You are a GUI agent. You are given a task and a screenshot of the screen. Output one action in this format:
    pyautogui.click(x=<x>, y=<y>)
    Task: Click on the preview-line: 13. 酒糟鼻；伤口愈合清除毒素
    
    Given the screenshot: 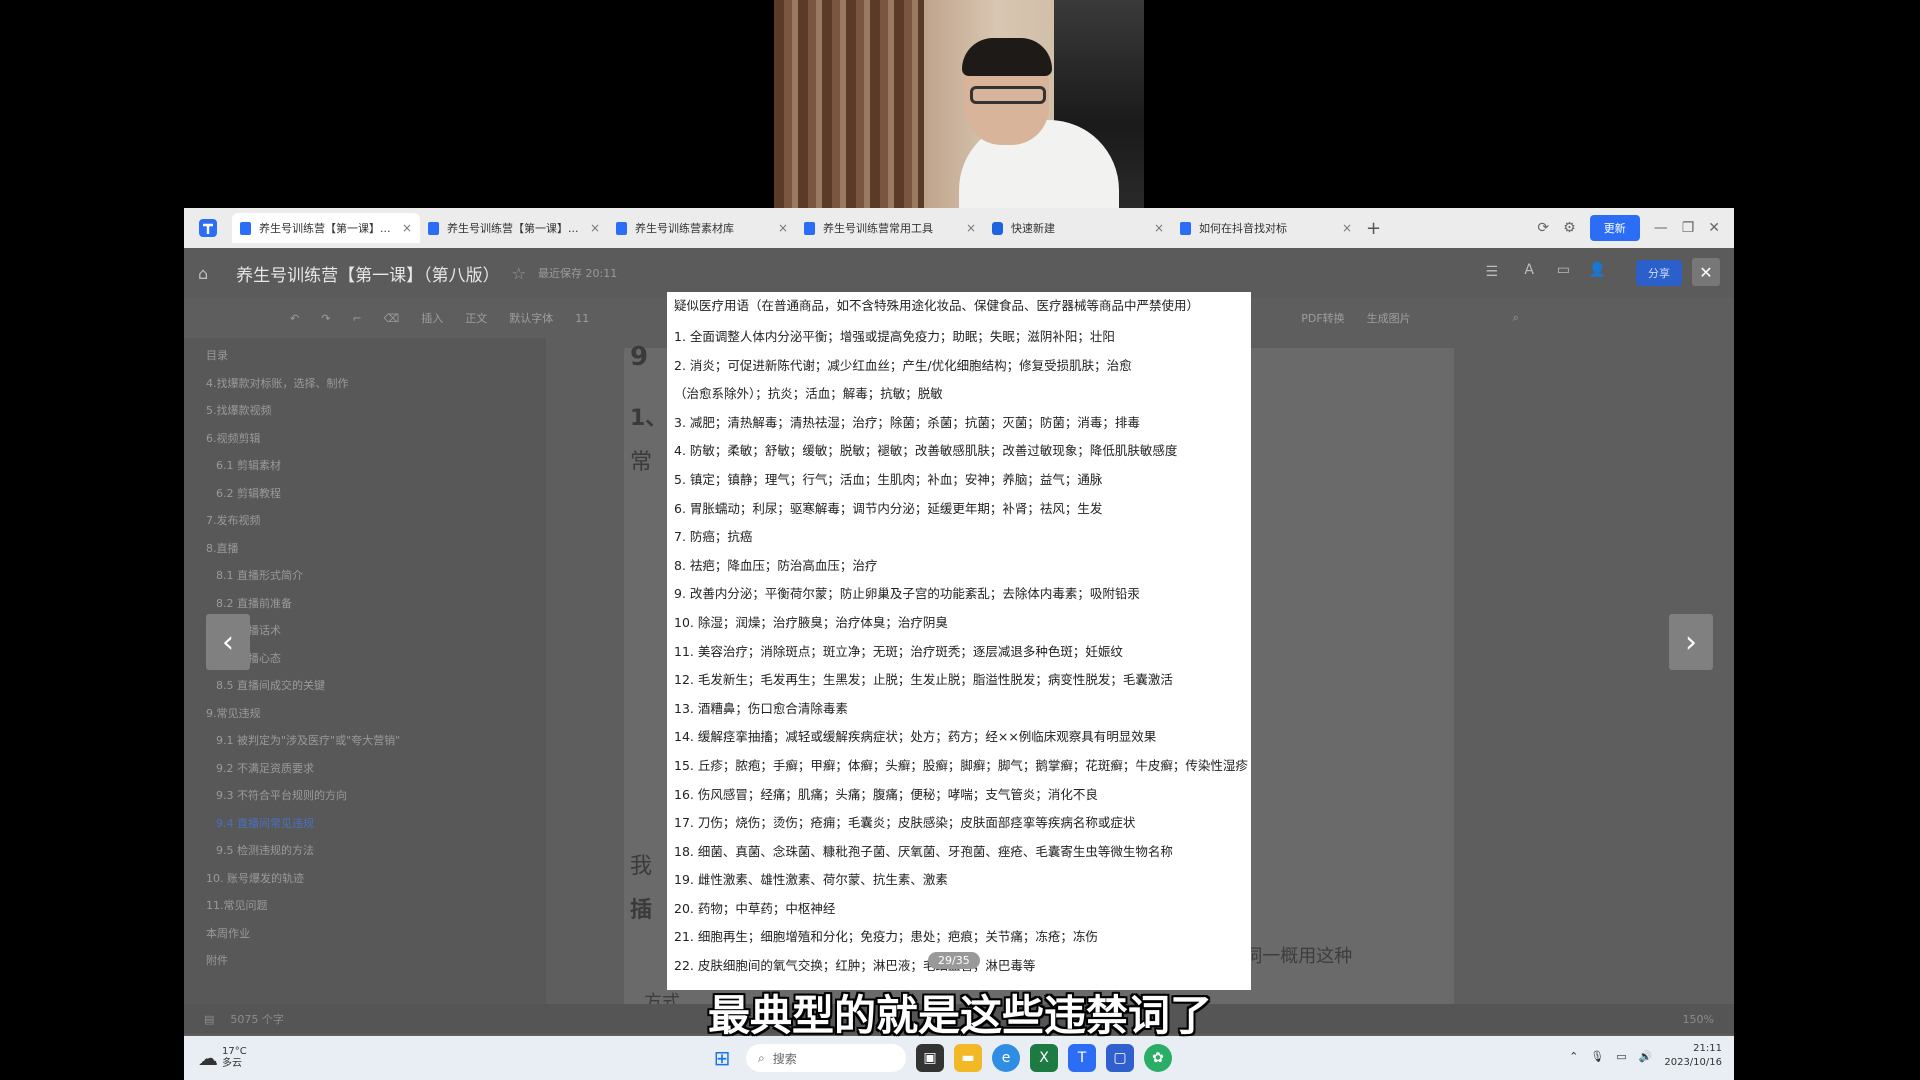 What is the action you would take?
    pyautogui.click(x=761, y=708)
    